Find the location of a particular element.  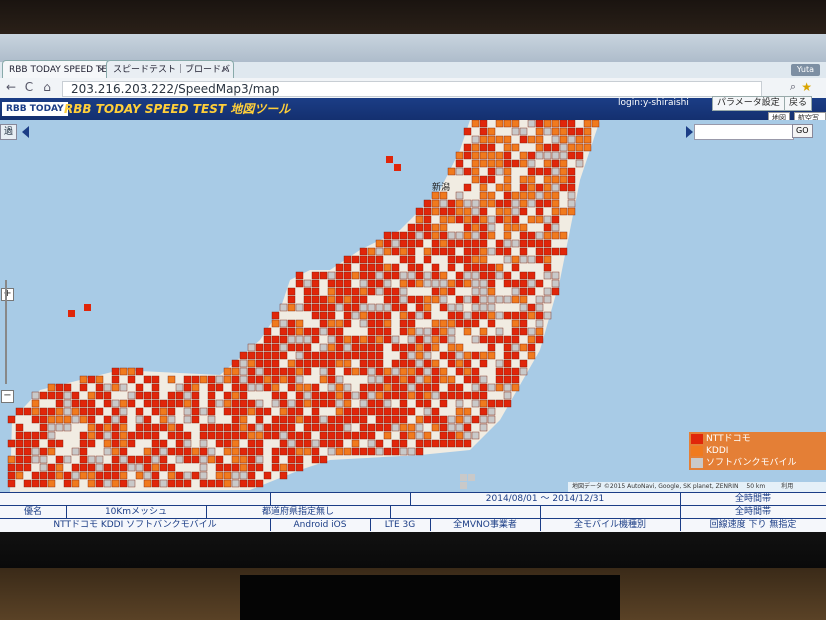

time-filter: 全時間帯 is located at coordinates (753, 512).